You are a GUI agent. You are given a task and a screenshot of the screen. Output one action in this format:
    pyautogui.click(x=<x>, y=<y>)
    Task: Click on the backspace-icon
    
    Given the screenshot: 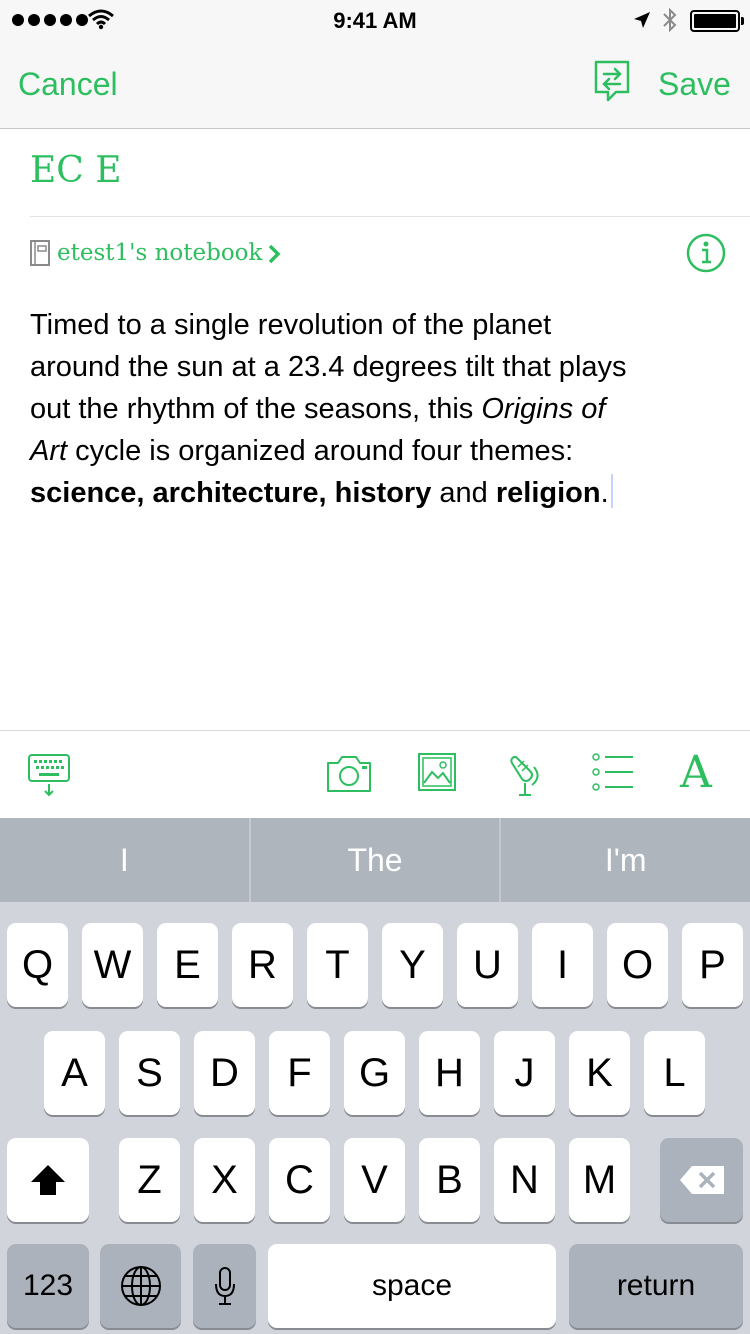 What is the action you would take?
    pyautogui.click(x=701, y=1180)
    